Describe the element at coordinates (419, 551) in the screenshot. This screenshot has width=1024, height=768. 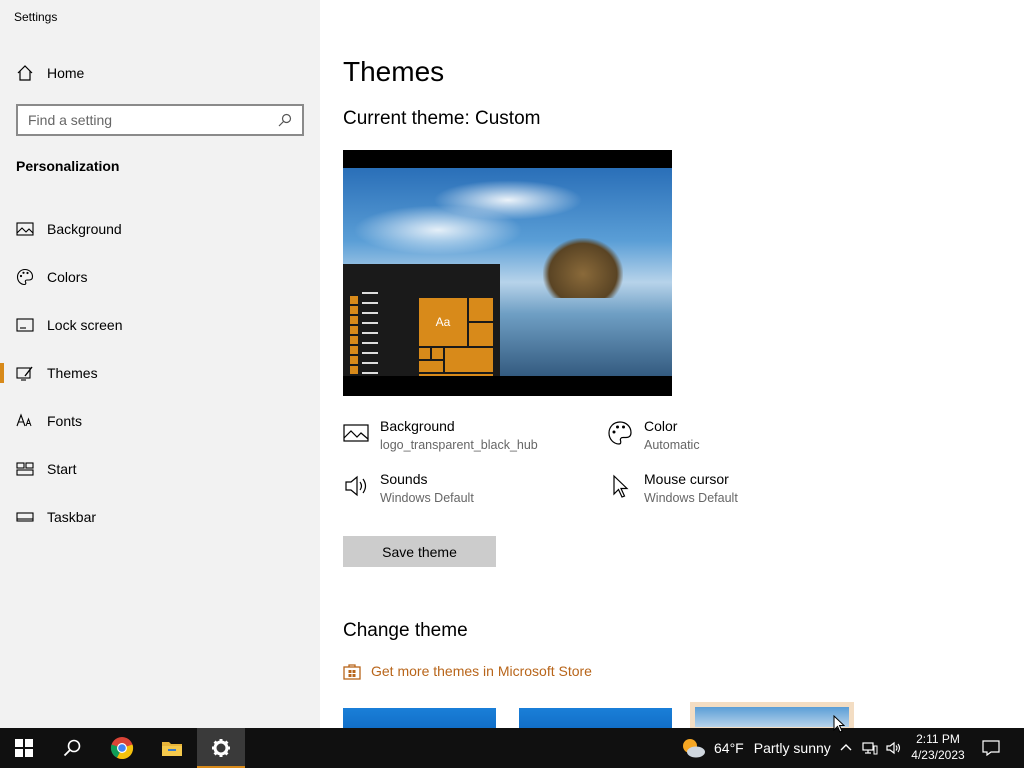
I see `save-theme-button: Save theme` at that location.